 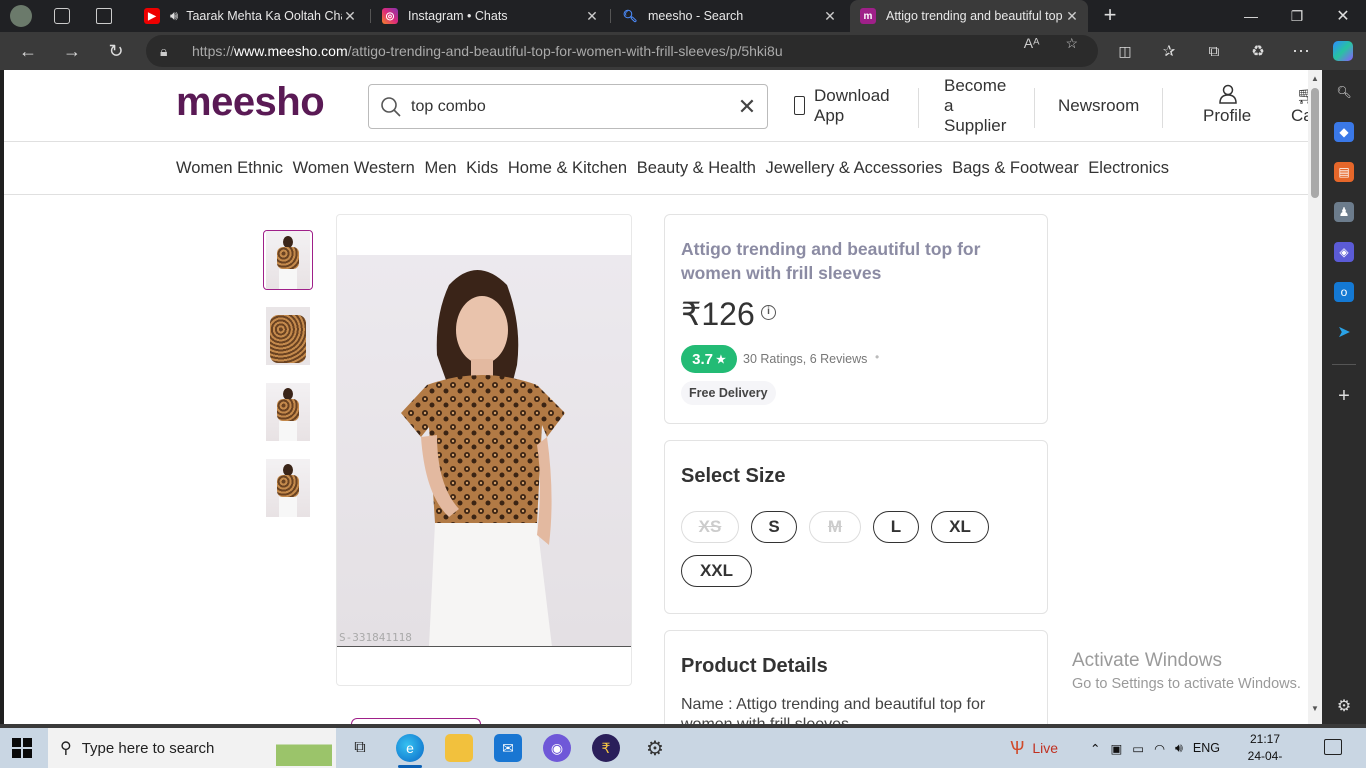 I want to click on tab-youtube: ▶ 🔊︎ Taarak Mehta Ka Ooltah Chashmah ✕, so click(x=252, y=16).